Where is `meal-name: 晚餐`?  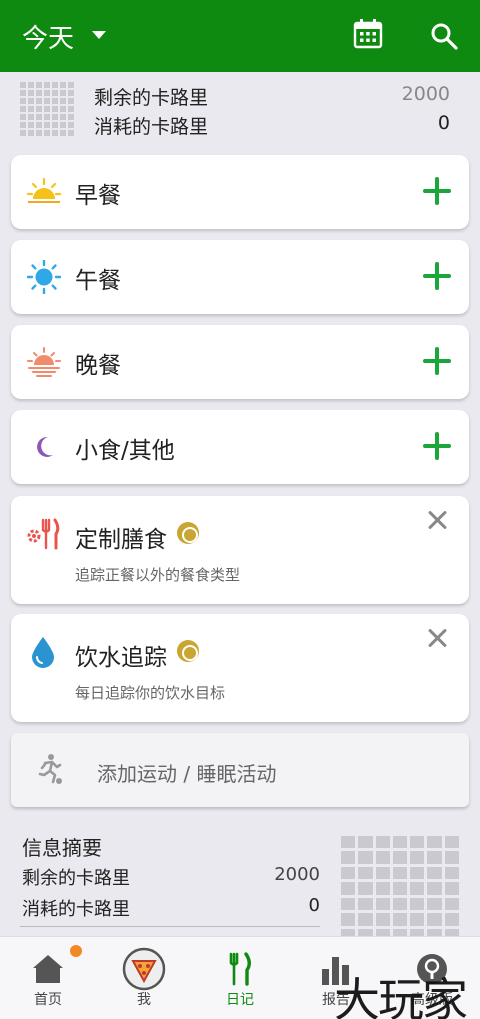 meal-name: 晚餐 is located at coordinates (98, 366).